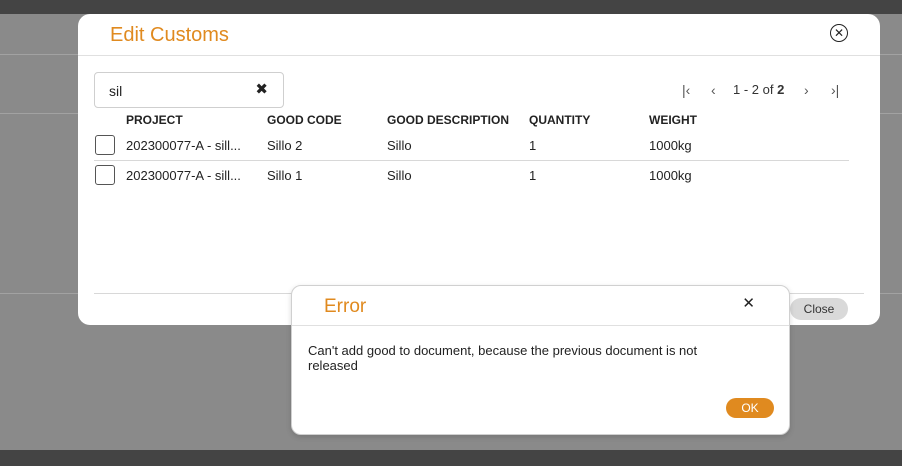  What do you see at coordinates (559, 120) in the screenshot?
I see `column-header-quantity: QUANTITY` at bounding box center [559, 120].